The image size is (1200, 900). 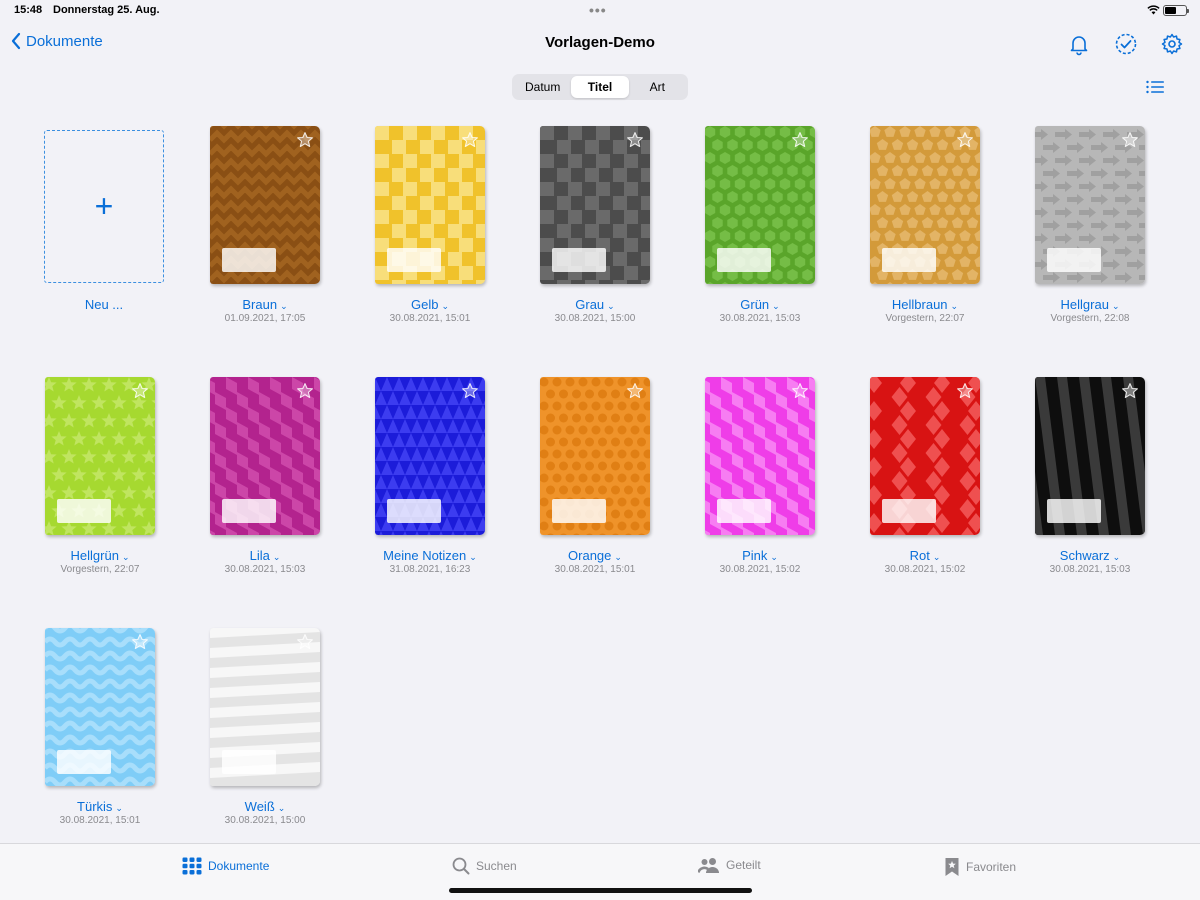 I want to click on document-title: Lila ⌄, so click(x=265, y=555).